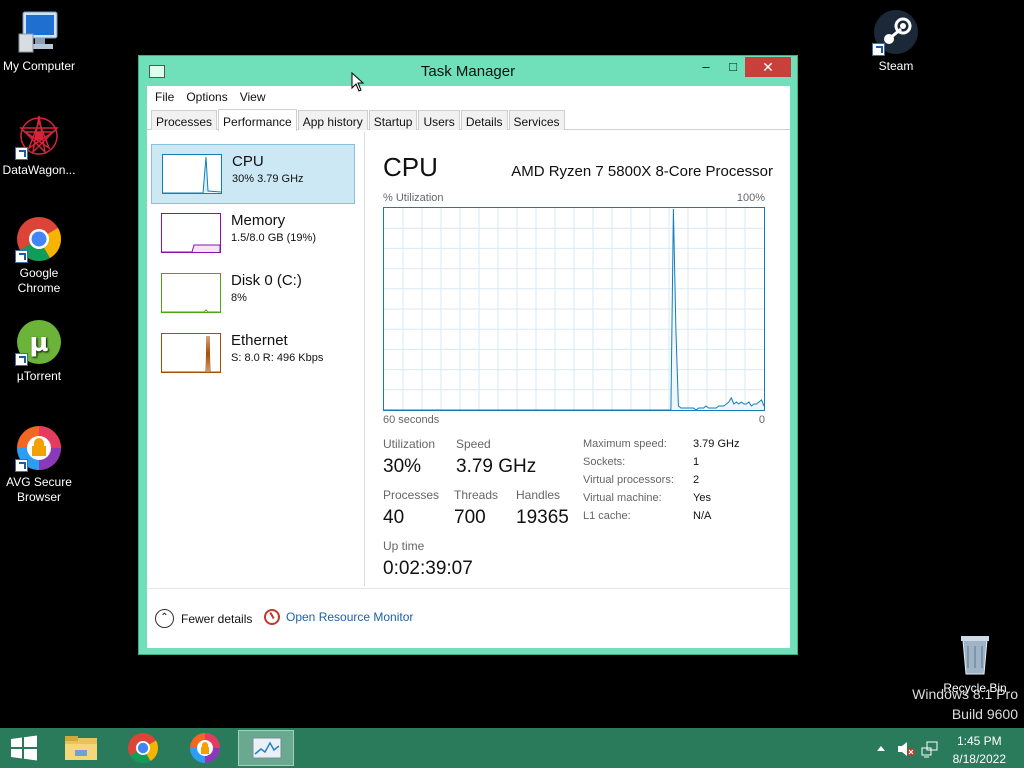 The height and width of the screenshot is (768, 1024). I want to click on resource-ethernet: Ethernet S: 8.0 R: 496 Kbps, so click(253, 354).